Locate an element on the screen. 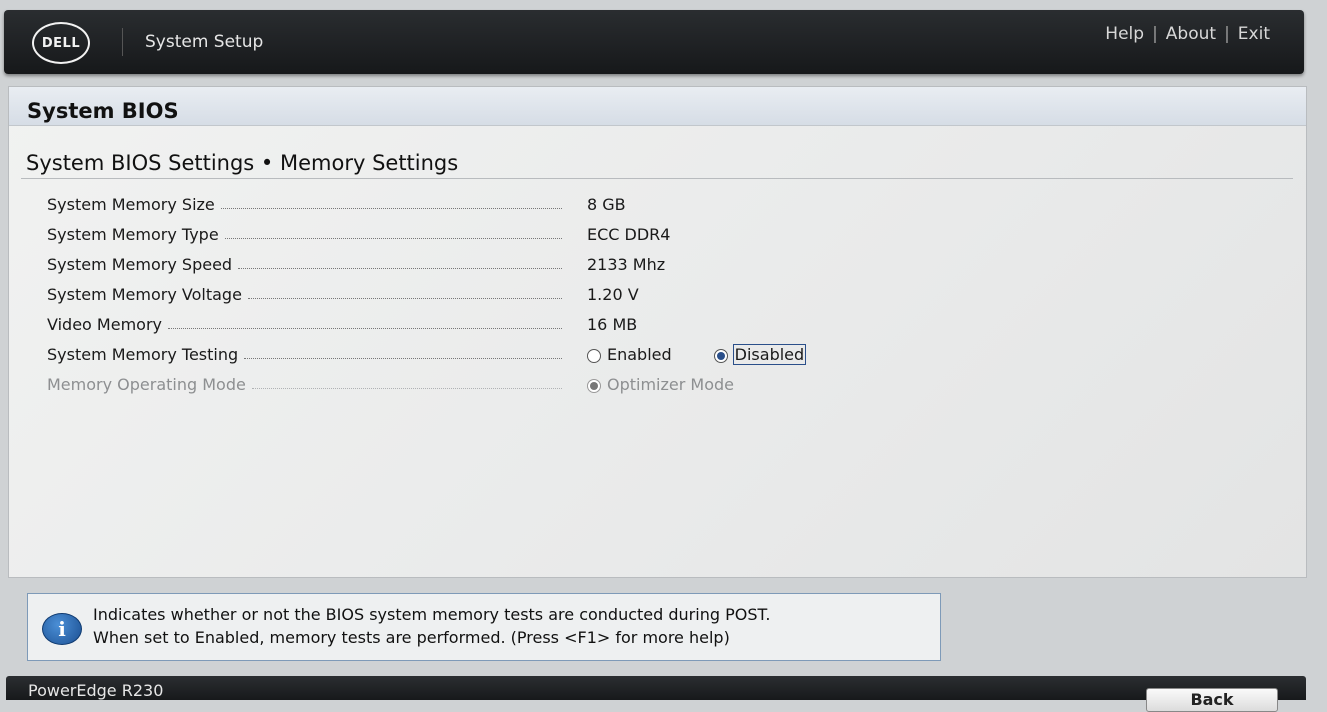  radio-enabled: Enabled is located at coordinates (629, 354).